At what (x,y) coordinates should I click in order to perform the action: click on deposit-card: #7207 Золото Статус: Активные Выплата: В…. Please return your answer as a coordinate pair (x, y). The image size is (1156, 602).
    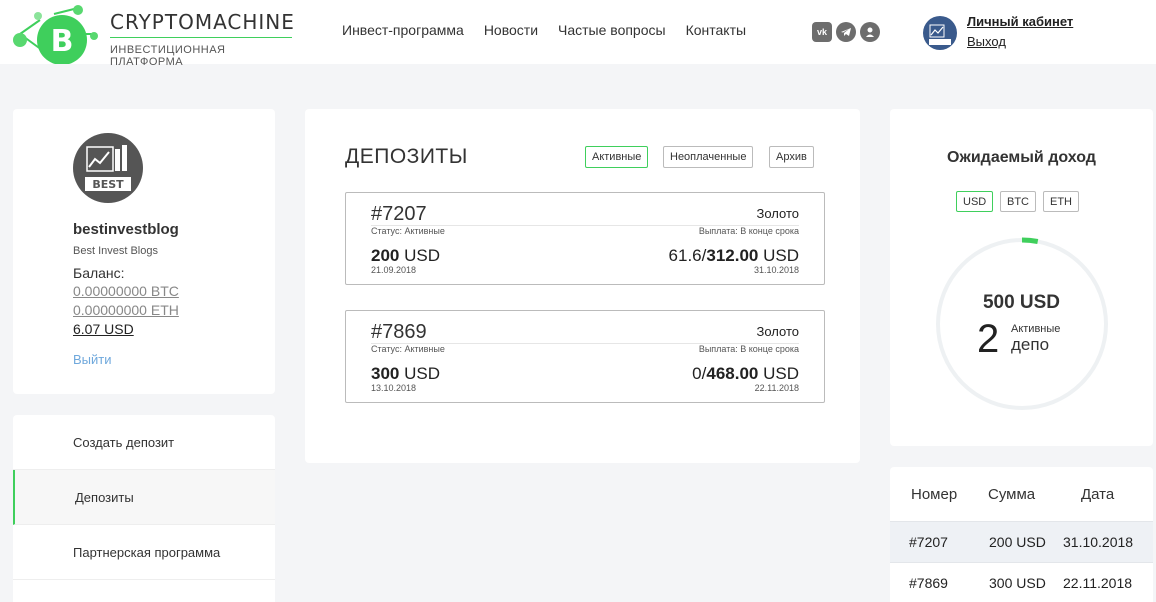
    Looking at the image, I should click on (585, 238).